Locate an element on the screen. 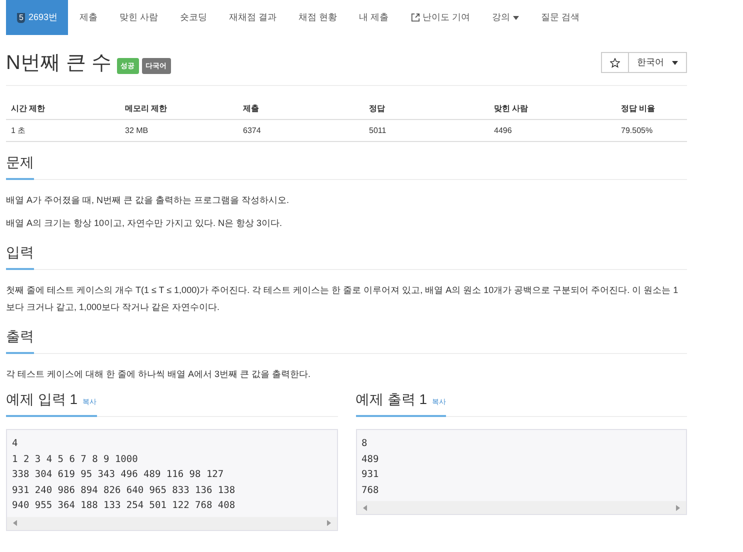  section-heading: 예제 입력 1 is located at coordinates (42, 400).